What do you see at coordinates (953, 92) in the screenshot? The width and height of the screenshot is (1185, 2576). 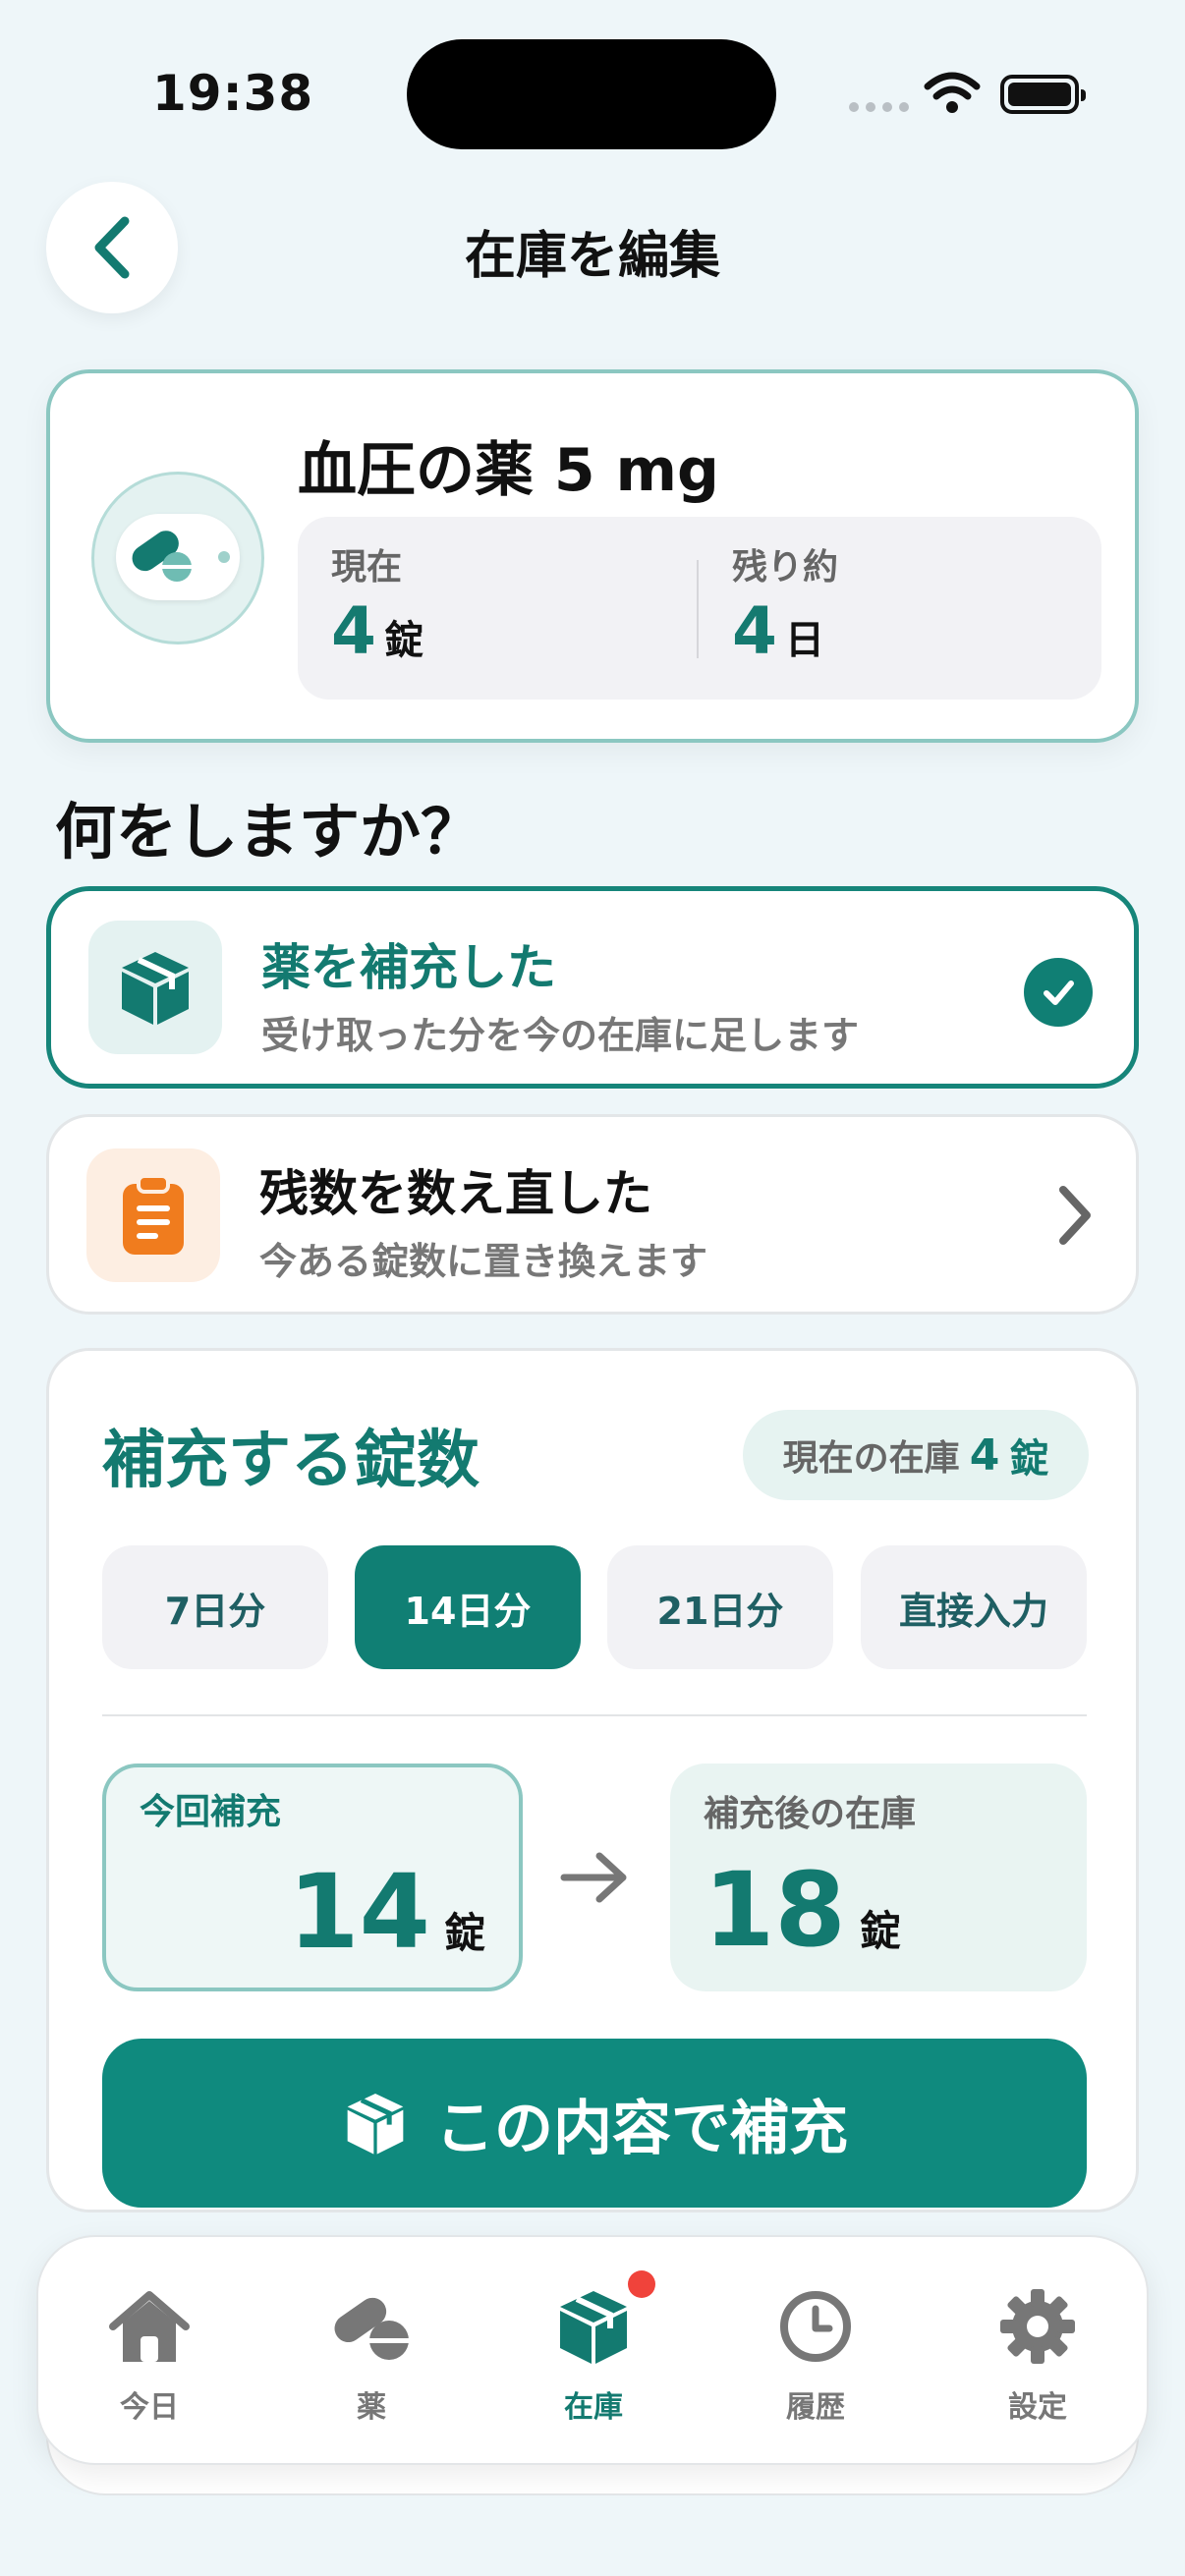 I see `wifi-icon` at bounding box center [953, 92].